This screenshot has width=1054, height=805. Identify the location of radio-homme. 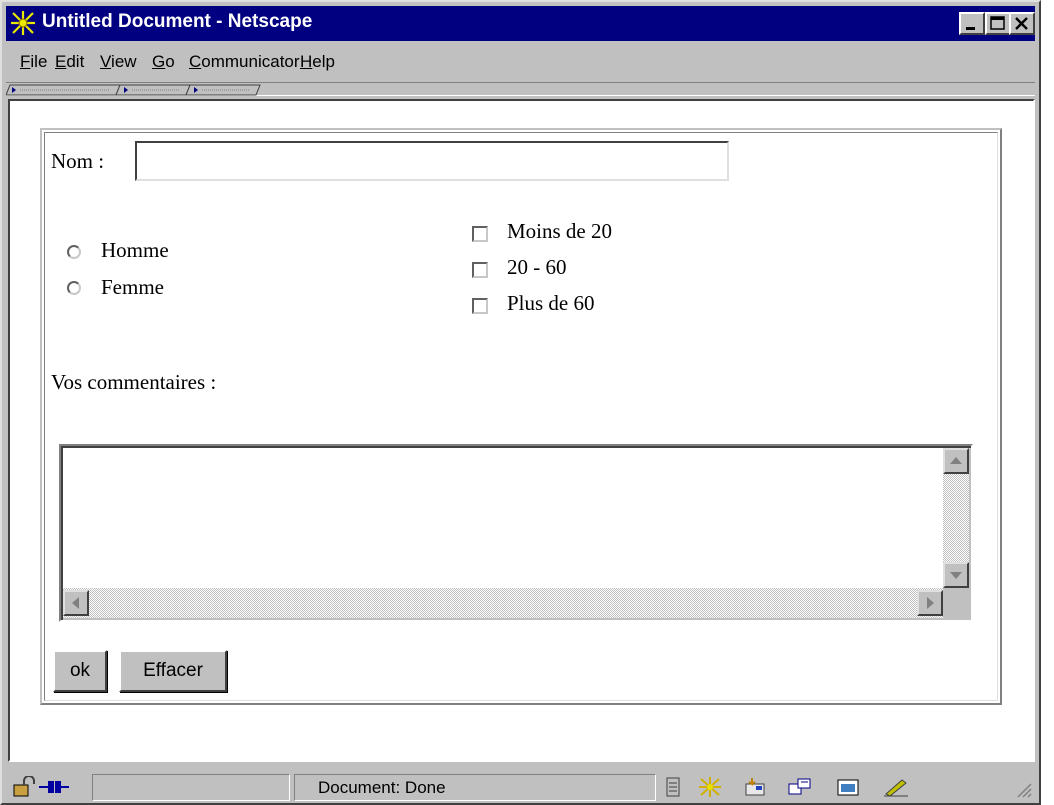
(74, 252).